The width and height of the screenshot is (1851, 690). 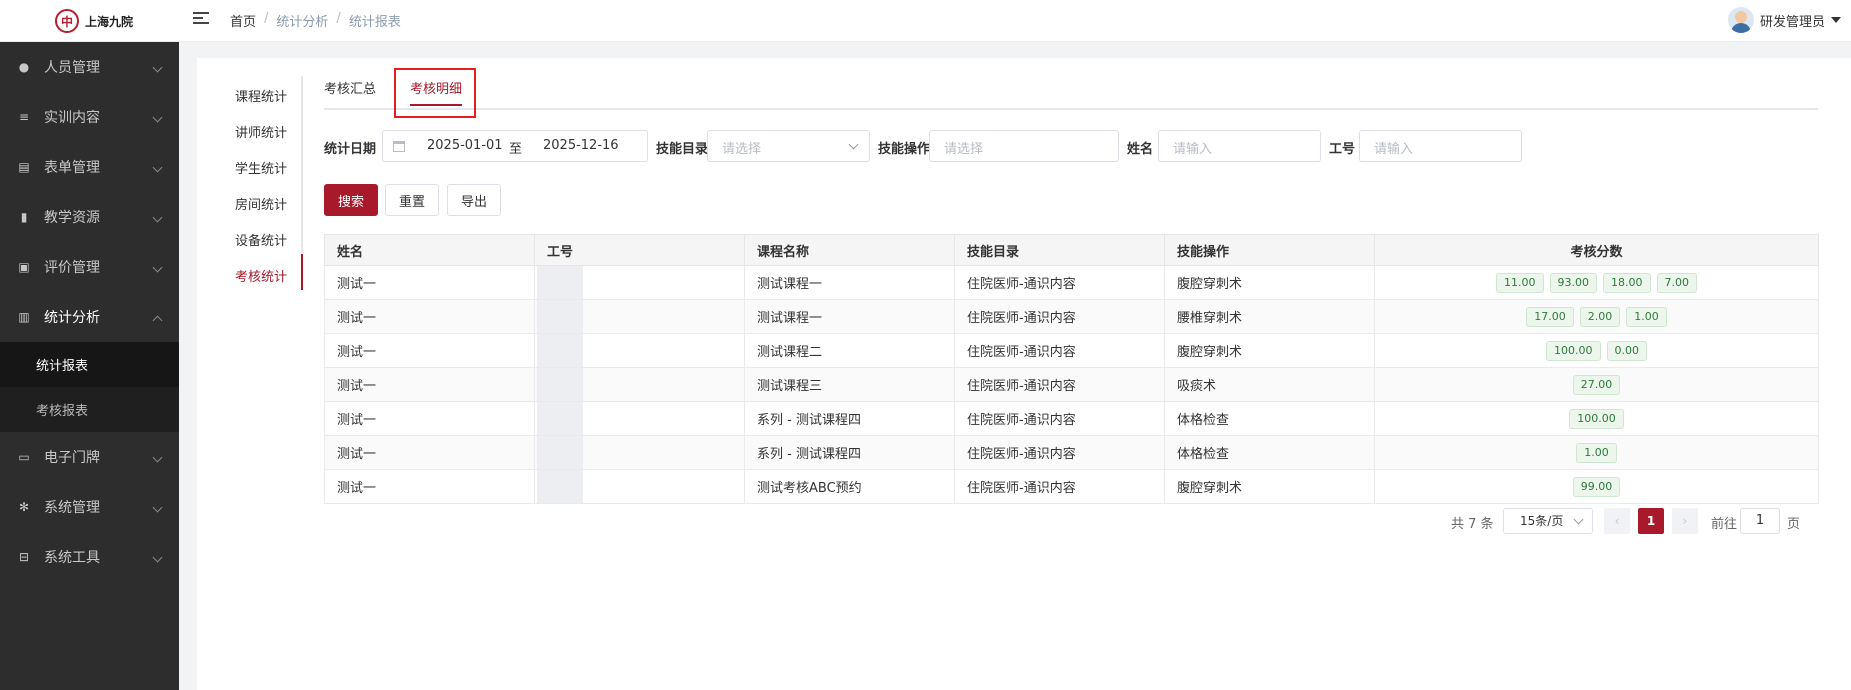 What do you see at coordinates (849, 418) in the screenshot?
I see `cell-course: 系列 - 测试课程四` at bounding box center [849, 418].